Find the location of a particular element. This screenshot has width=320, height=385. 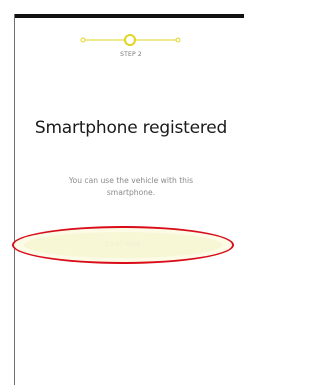

step-1-dot is located at coordinates (83, 40).